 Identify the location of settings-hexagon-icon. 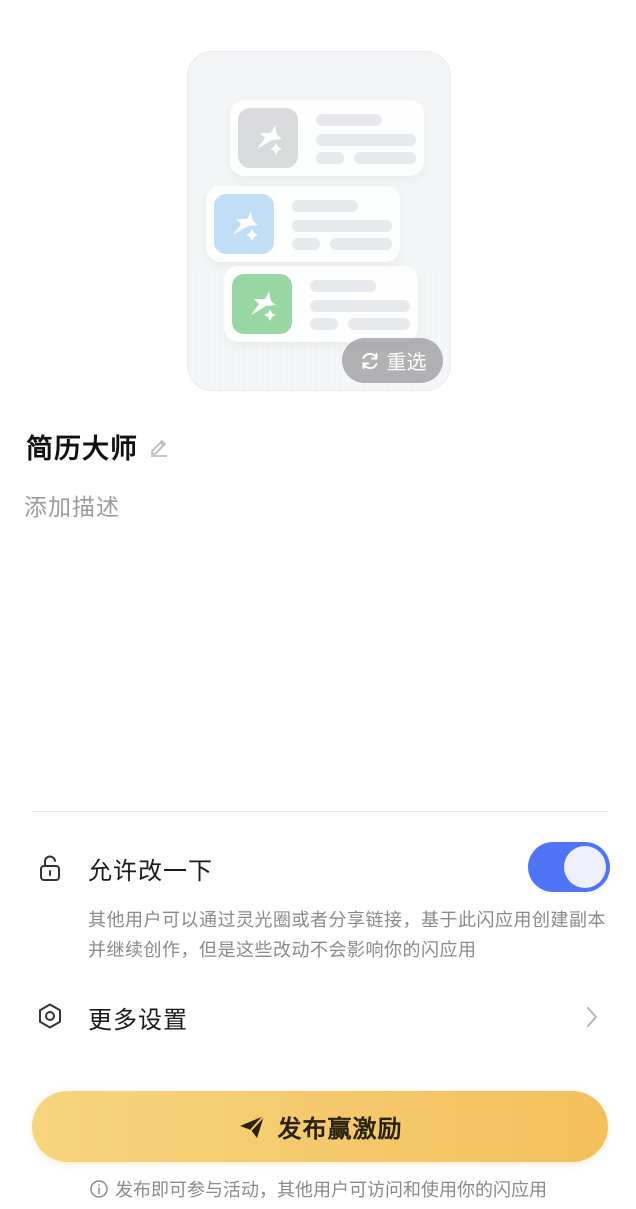
(50, 1016).